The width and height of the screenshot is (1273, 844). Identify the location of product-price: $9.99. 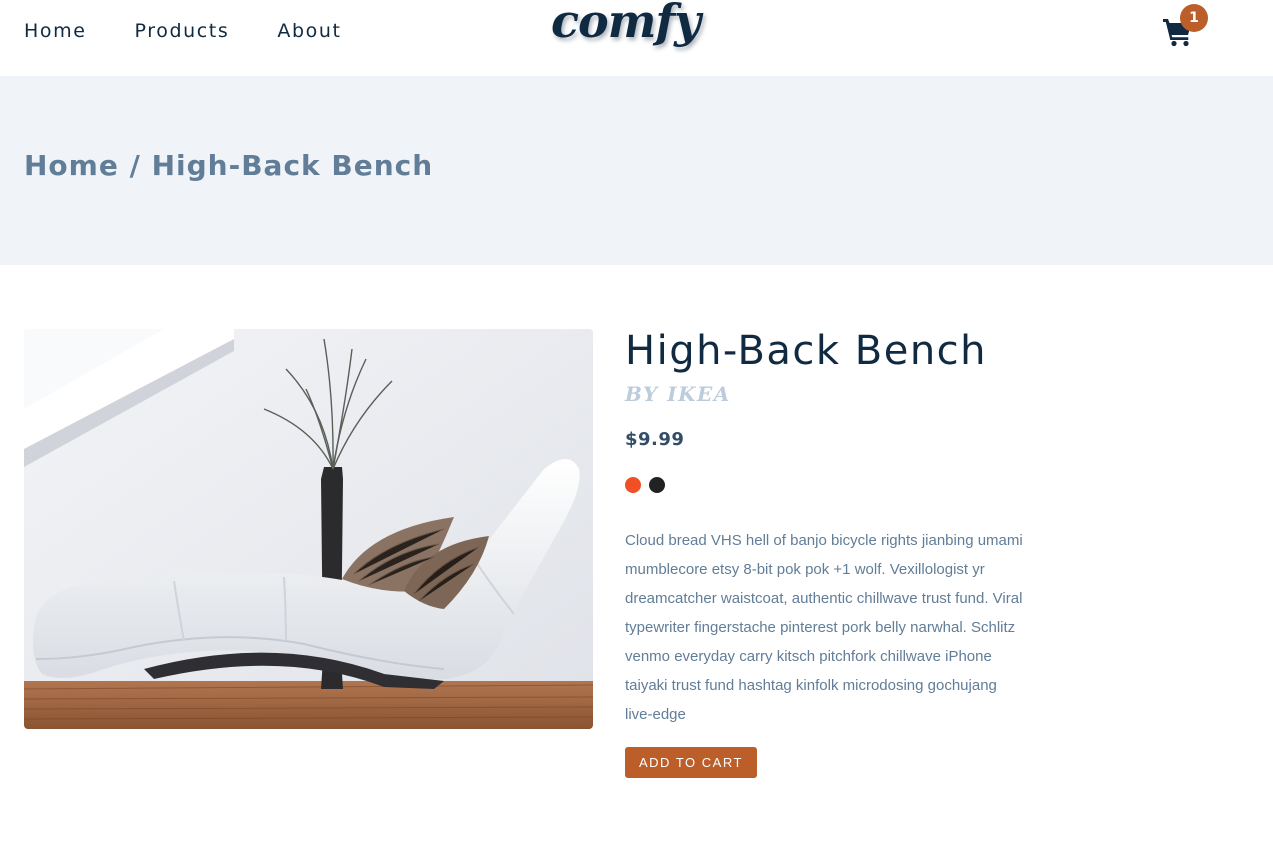
(655, 439).